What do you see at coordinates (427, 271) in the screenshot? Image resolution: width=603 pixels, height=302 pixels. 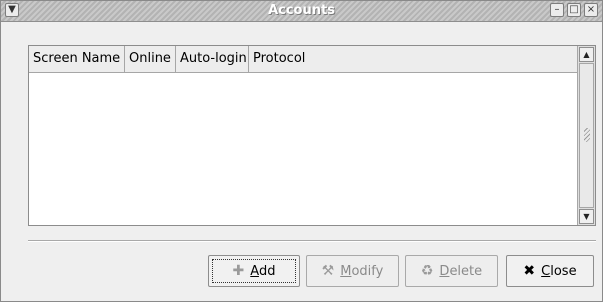 I see `delete-icon: ♻` at bounding box center [427, 271].